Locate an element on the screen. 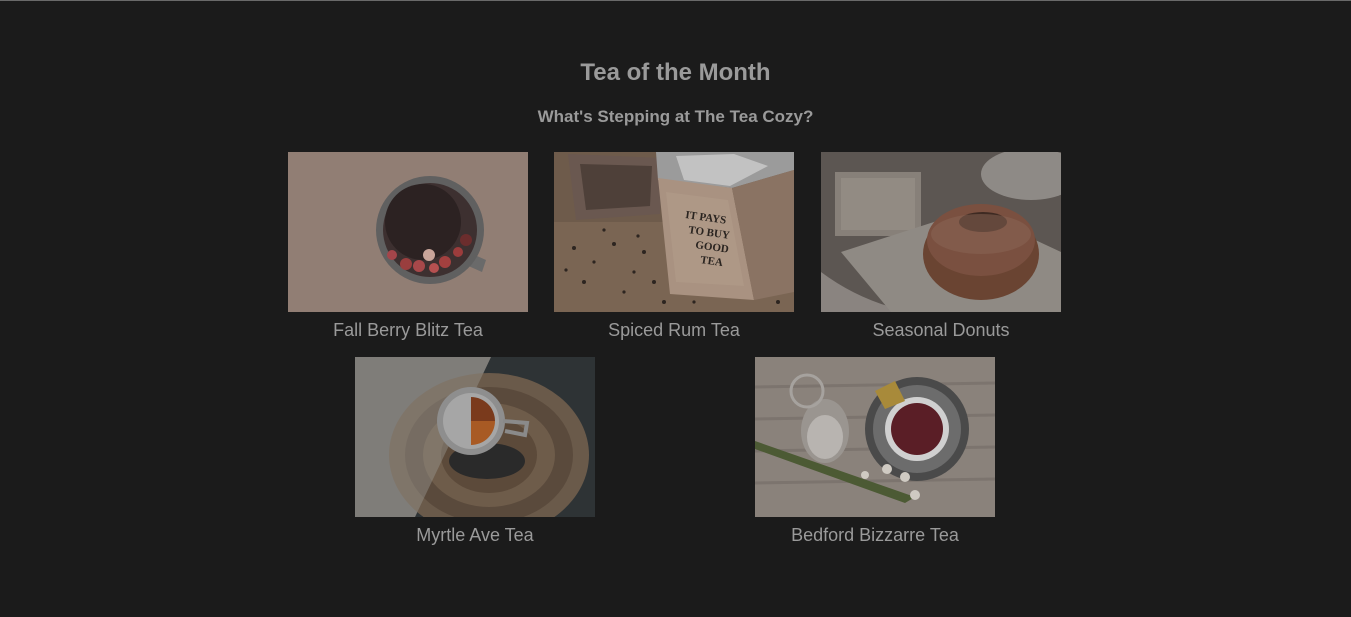 This screenshot has height=617, width=1351. tea-caption: Bedford Bizzarre Tea is located at coordinates (875, 535).